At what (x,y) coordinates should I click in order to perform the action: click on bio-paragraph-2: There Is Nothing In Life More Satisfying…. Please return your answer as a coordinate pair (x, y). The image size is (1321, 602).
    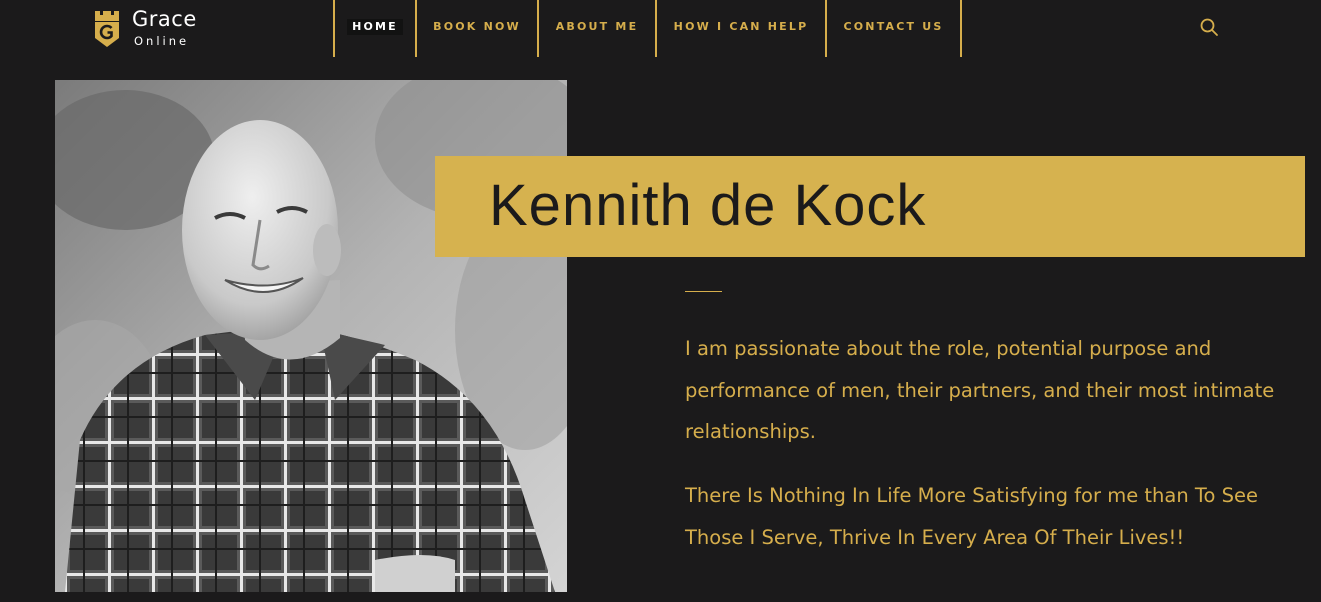
    Looking at the image, I should click on (972, 516).